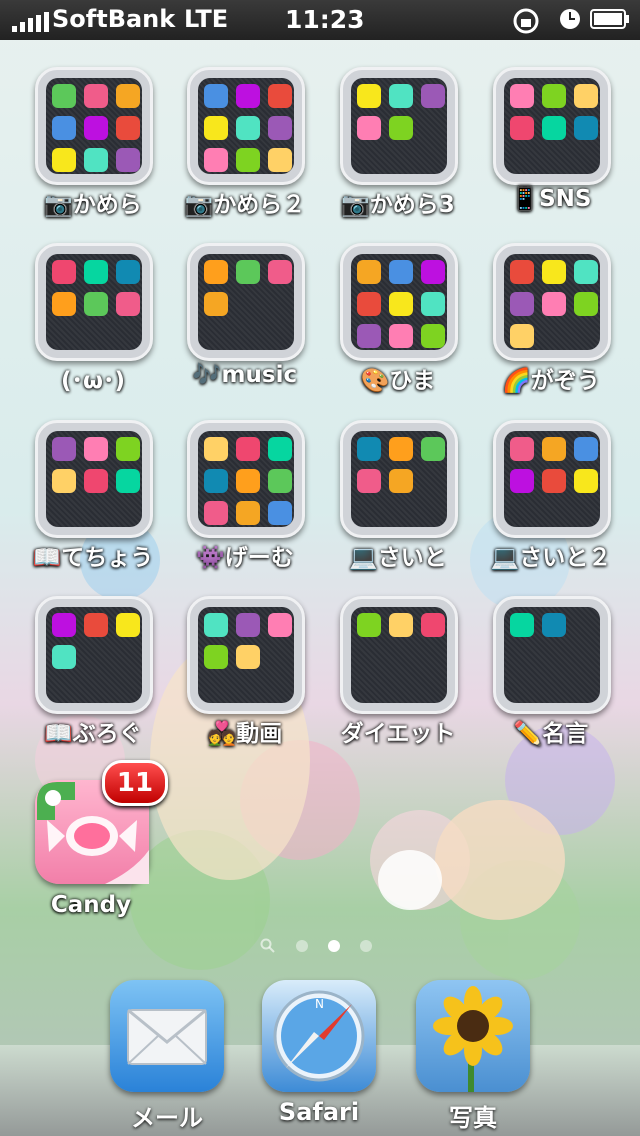  What do you see at coordinates (473, 1039) in the screenshot?
I see `sunflower-icon` at bounding box center [473, 1039].